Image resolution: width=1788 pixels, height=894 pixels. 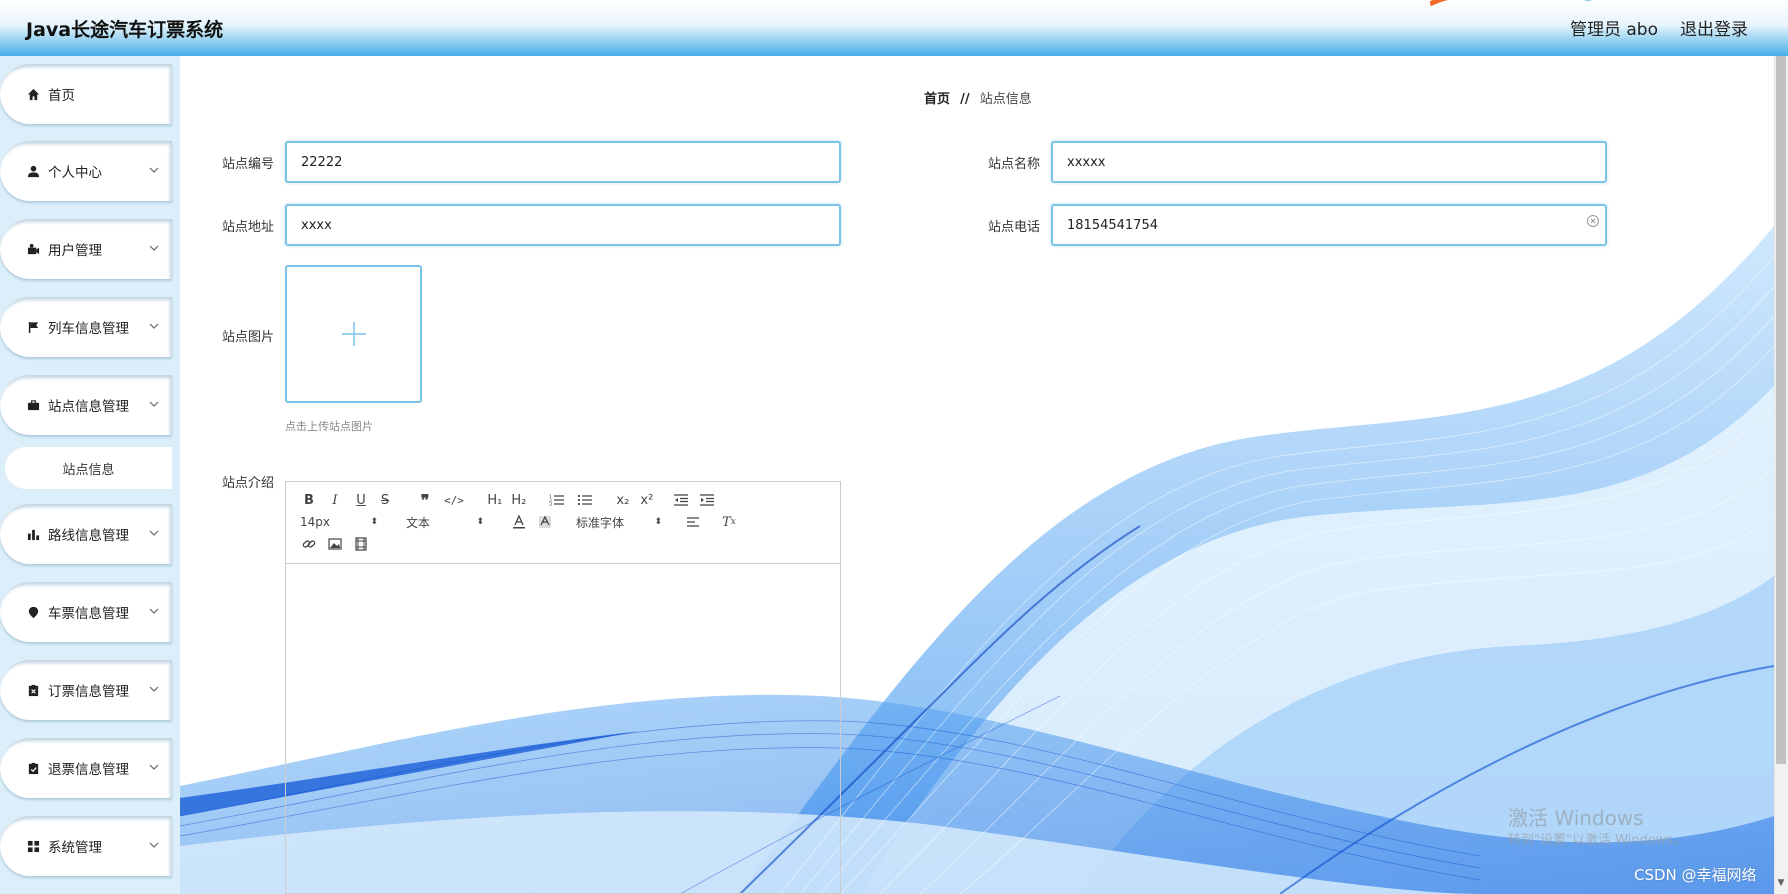 I want to click on blockquote-icon: ❞, so click(x=425, y=500).